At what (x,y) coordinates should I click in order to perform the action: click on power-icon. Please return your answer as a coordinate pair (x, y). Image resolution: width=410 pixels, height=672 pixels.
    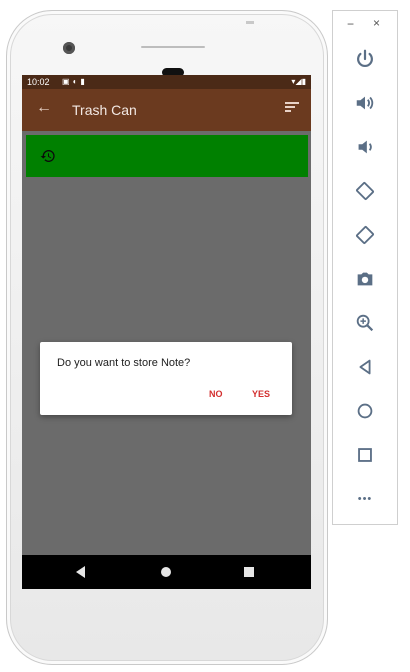
    Looking at the image, I should click on (365, 58).